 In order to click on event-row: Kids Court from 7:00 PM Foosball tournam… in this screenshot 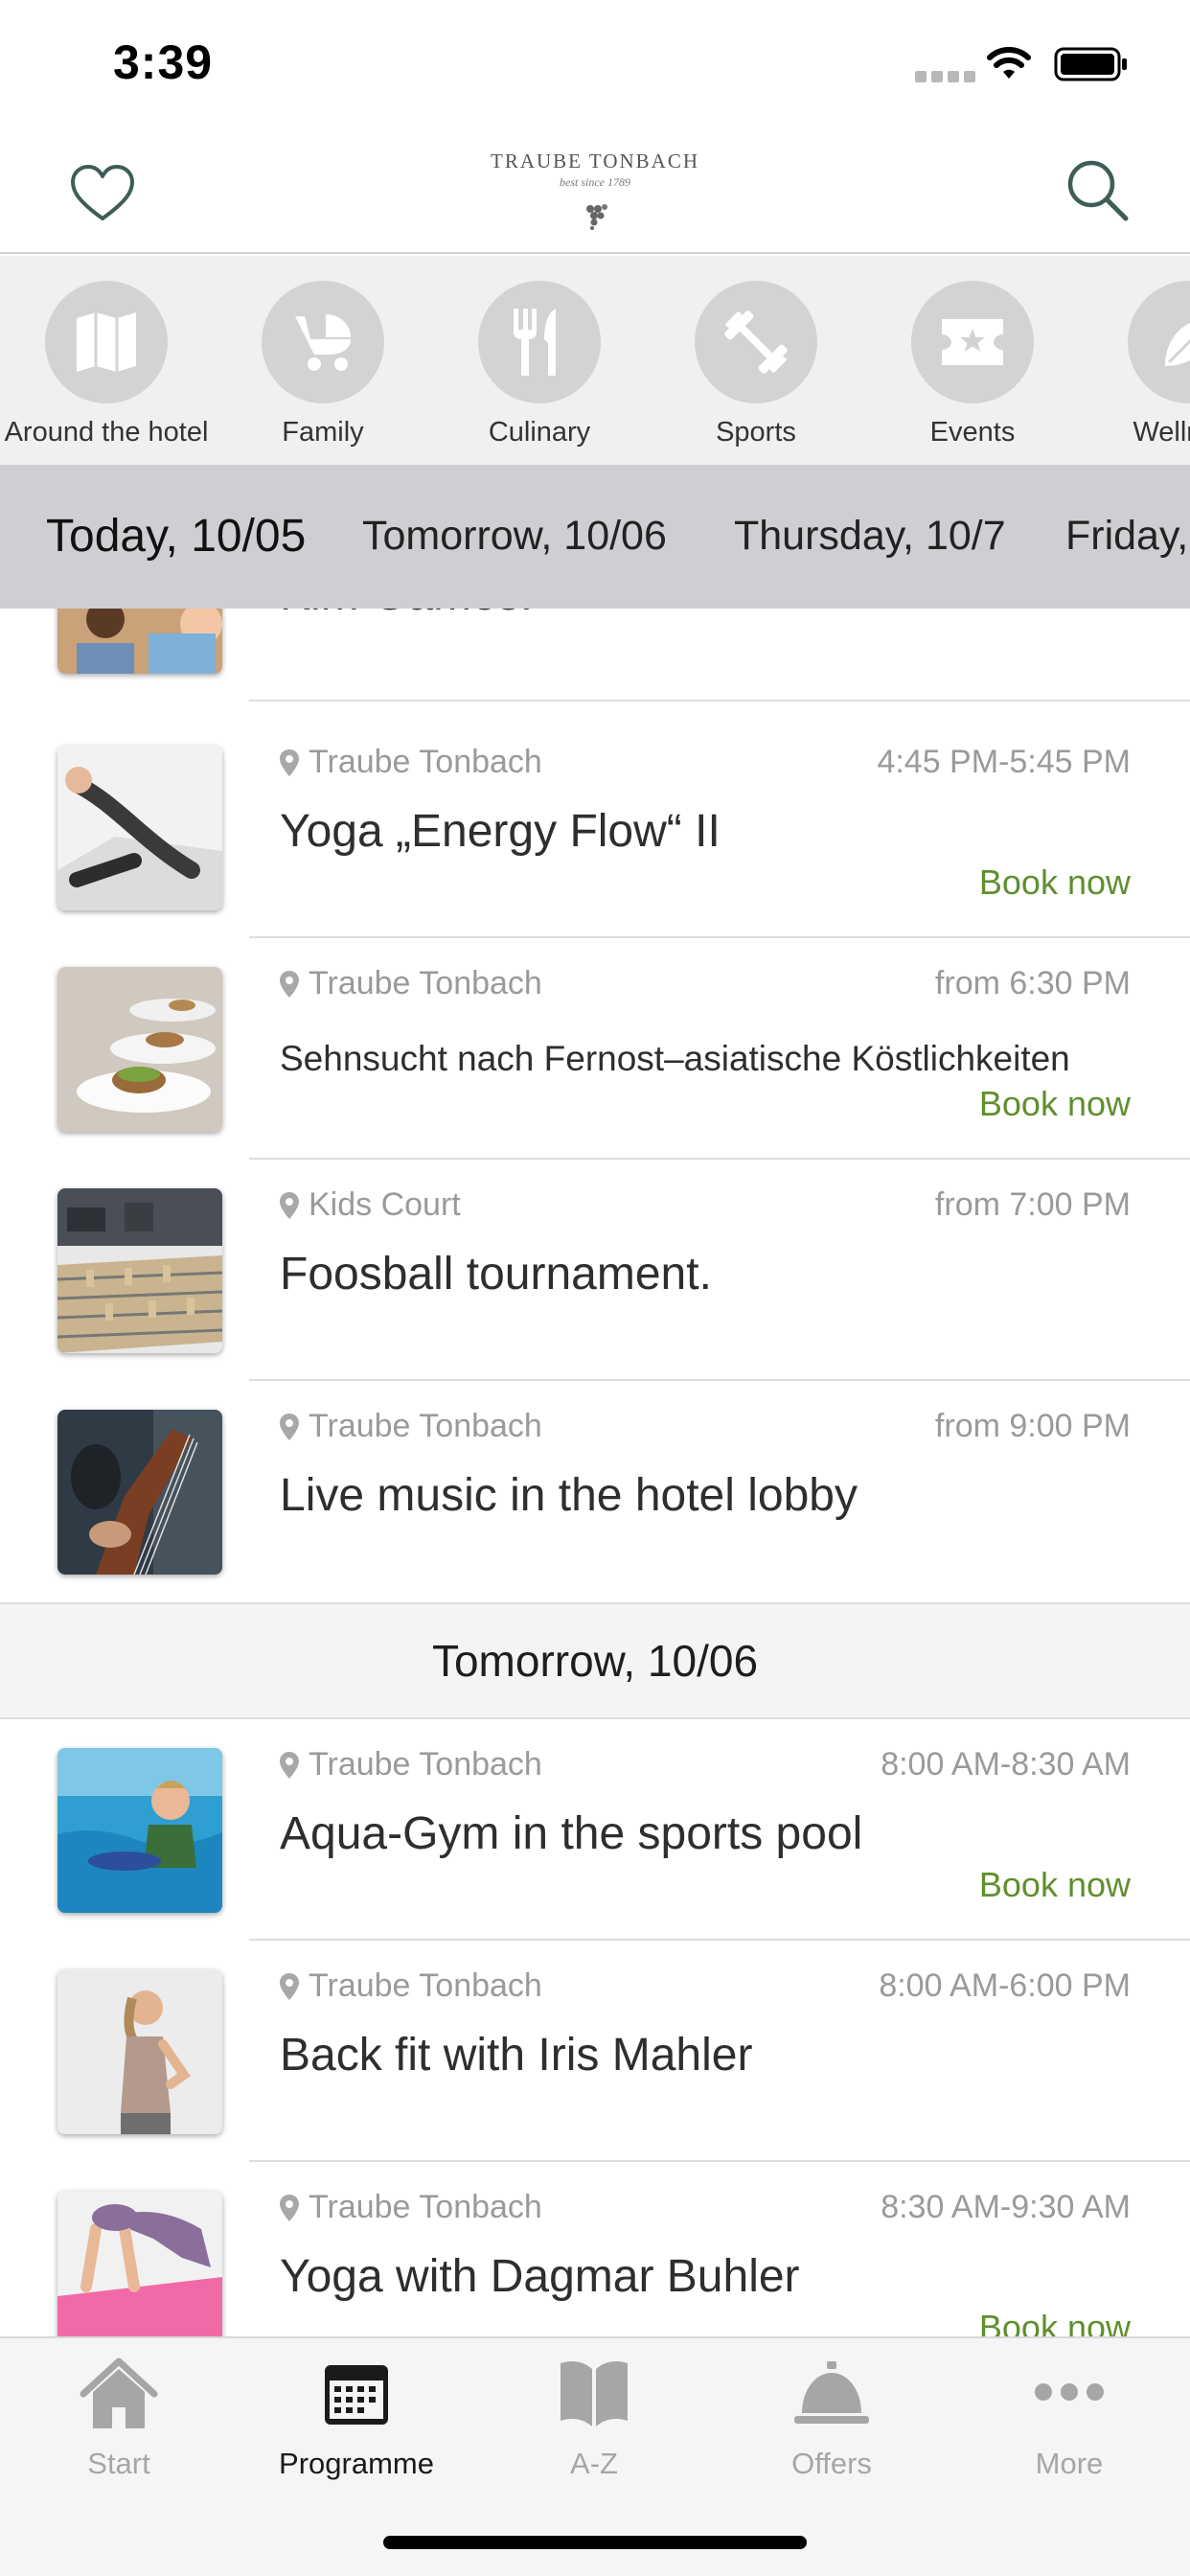, I will do `click(595, 1270)`.